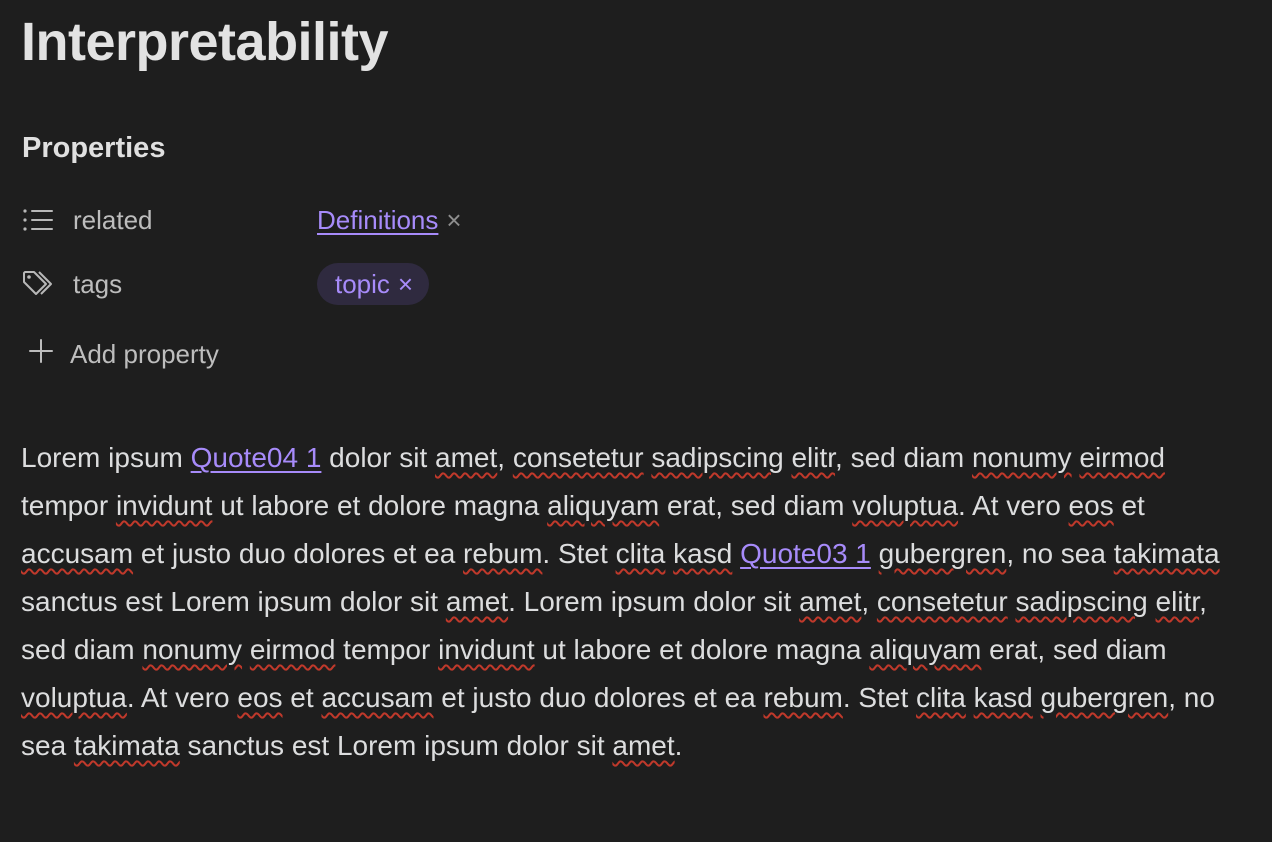 Image resolution: width=1272 pixels, height=842 pixels. Describe the element at coordinates (93, 148) in the screenshot. I see `properties-heading: Properties` at that location.